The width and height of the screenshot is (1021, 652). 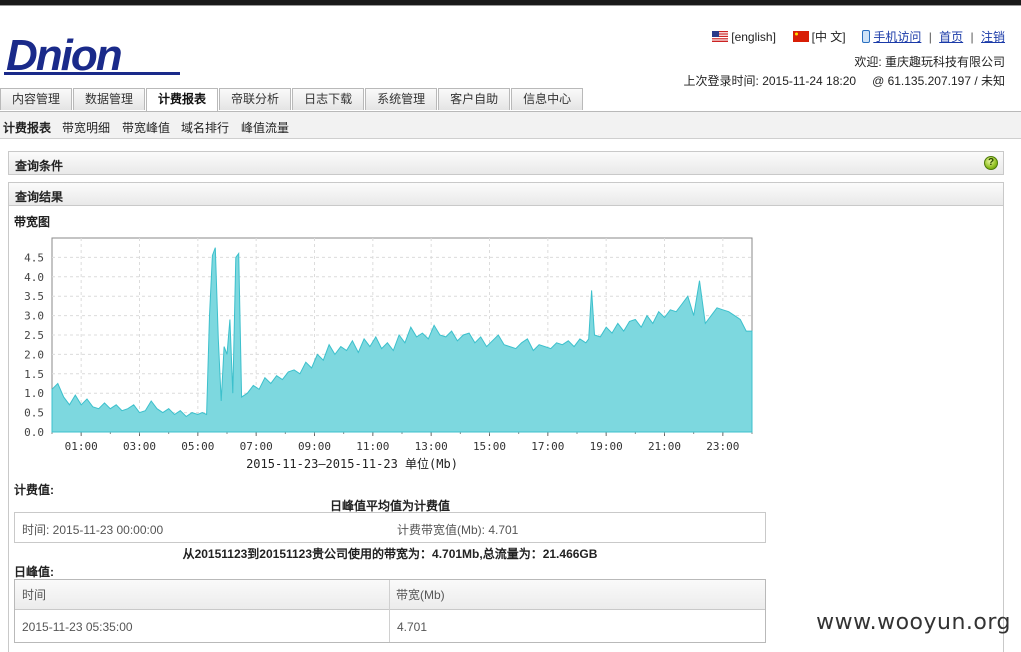 I want to click on x-tick-label: 13:00, so click(x=431, y=446).